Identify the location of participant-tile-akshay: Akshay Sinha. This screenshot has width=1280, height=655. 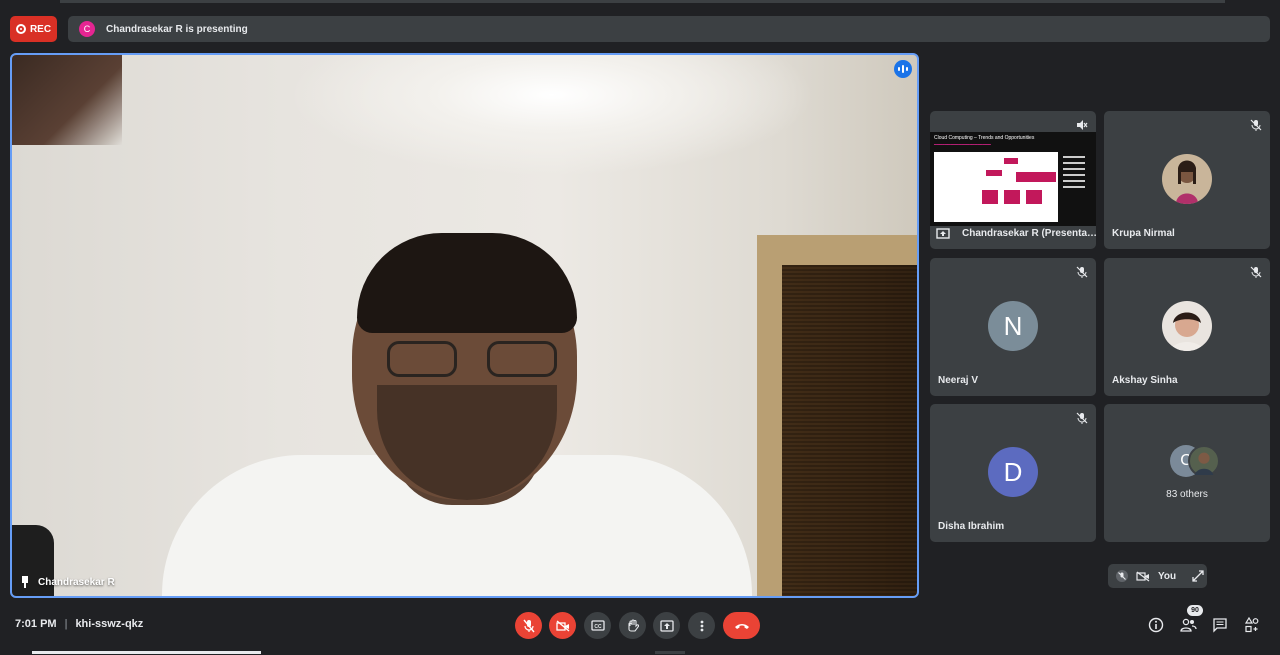
(1187, 327).